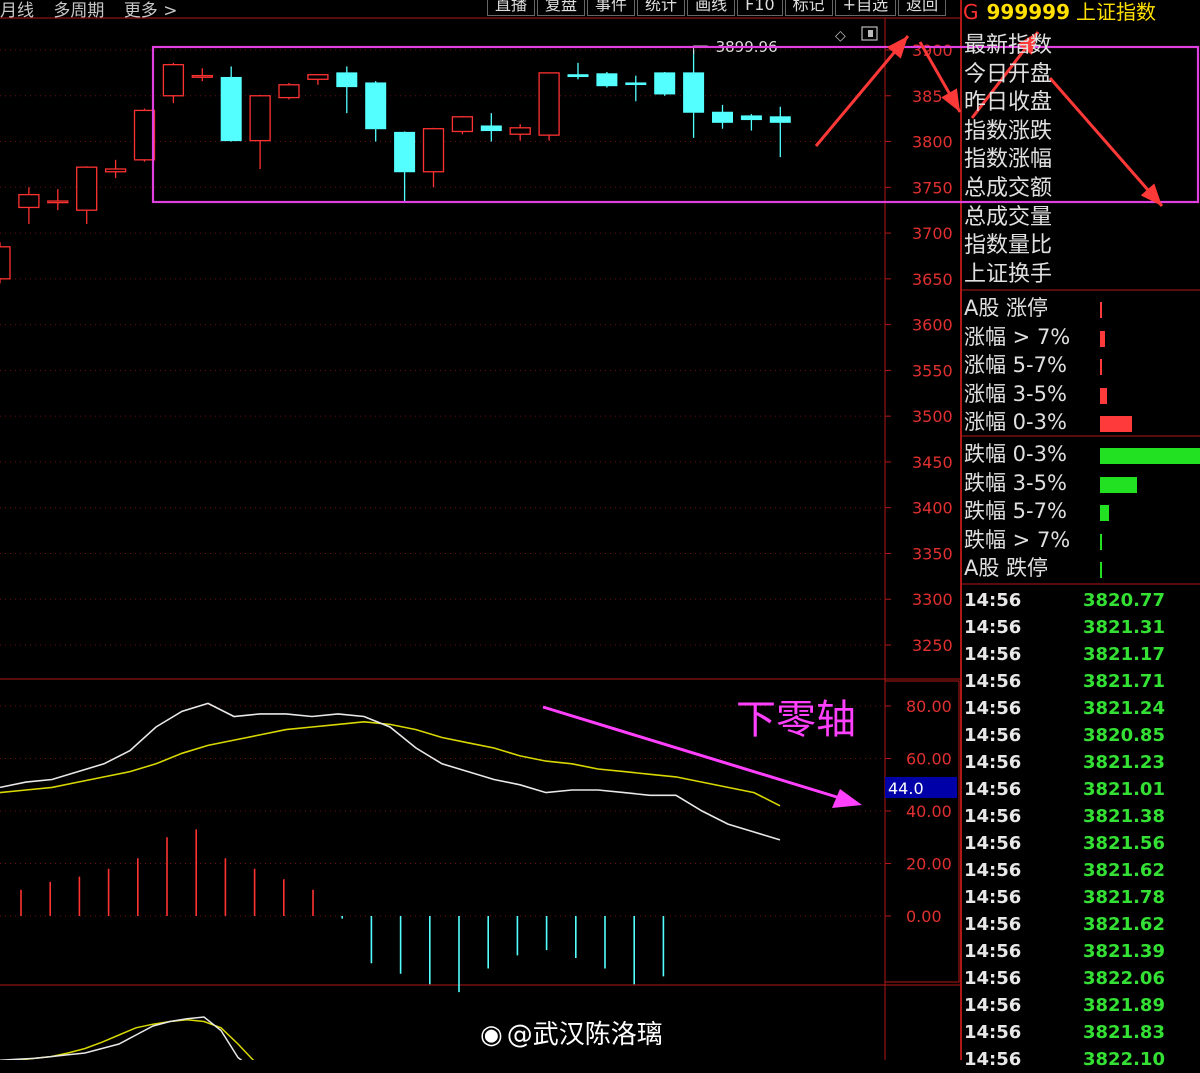 Image resolution: width=1200 pixels, height=1073 pixels. Describe the element at coordinates (390, 763) in the screenshot. I see `slow-line` at that location.